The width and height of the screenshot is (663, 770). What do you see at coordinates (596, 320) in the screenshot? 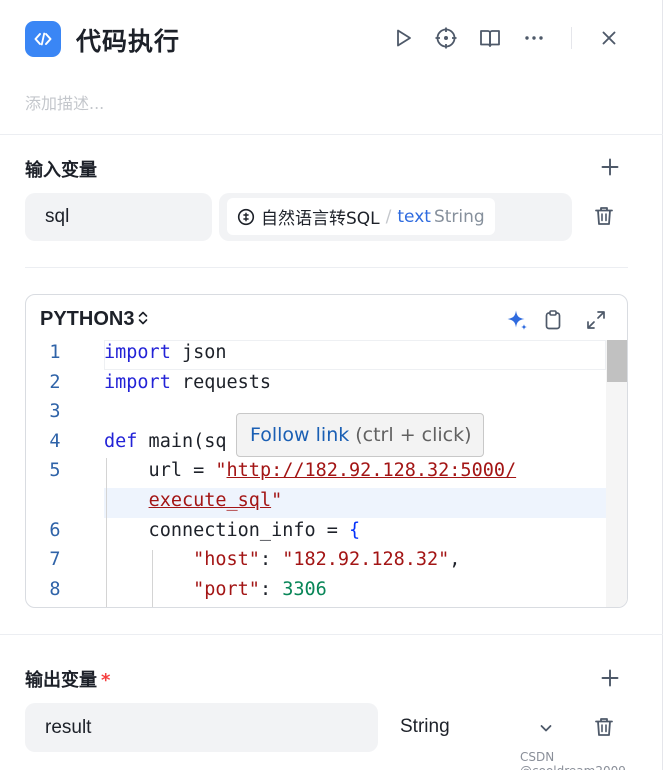
I see `expand-fullscreen-icon` at bounding box center [596, 320].